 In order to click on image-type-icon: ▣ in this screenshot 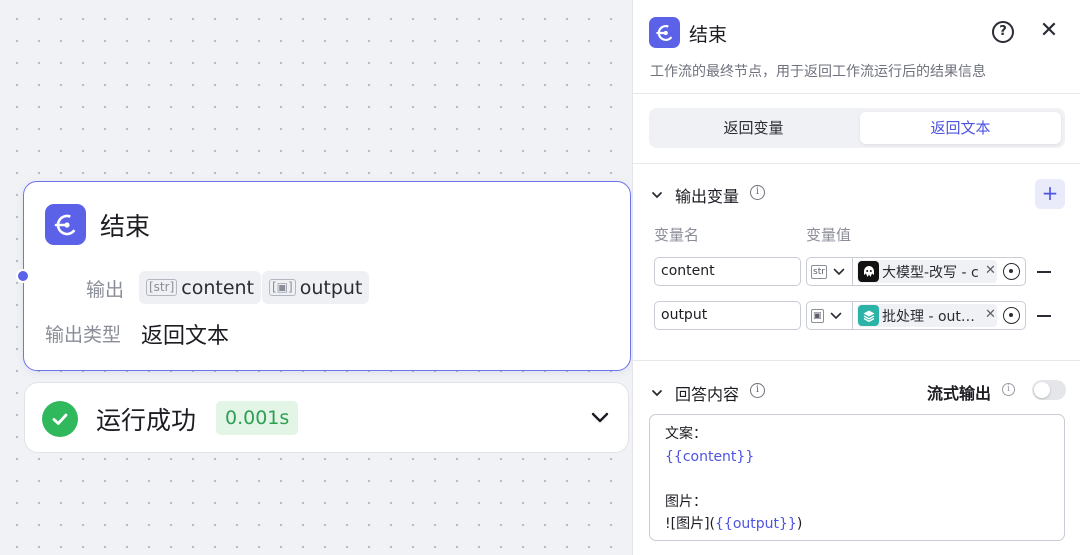, I will do `click(817, 315)`.